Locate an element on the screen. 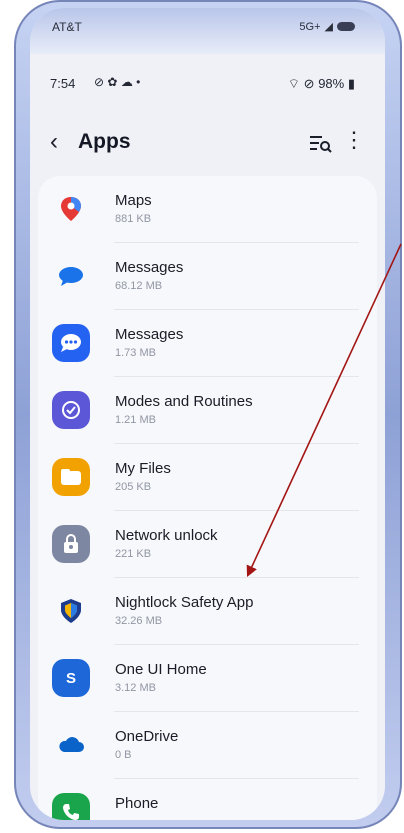  folder-icon is located at coordinates (71, 477).